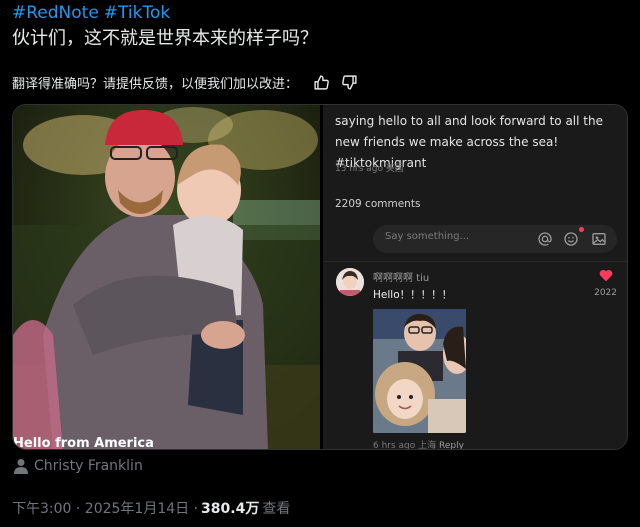  What do you see at coordinates (83, 442) in the screenshot?
I see `photo-caption: Hello from America` at bounding box center [83, 442].